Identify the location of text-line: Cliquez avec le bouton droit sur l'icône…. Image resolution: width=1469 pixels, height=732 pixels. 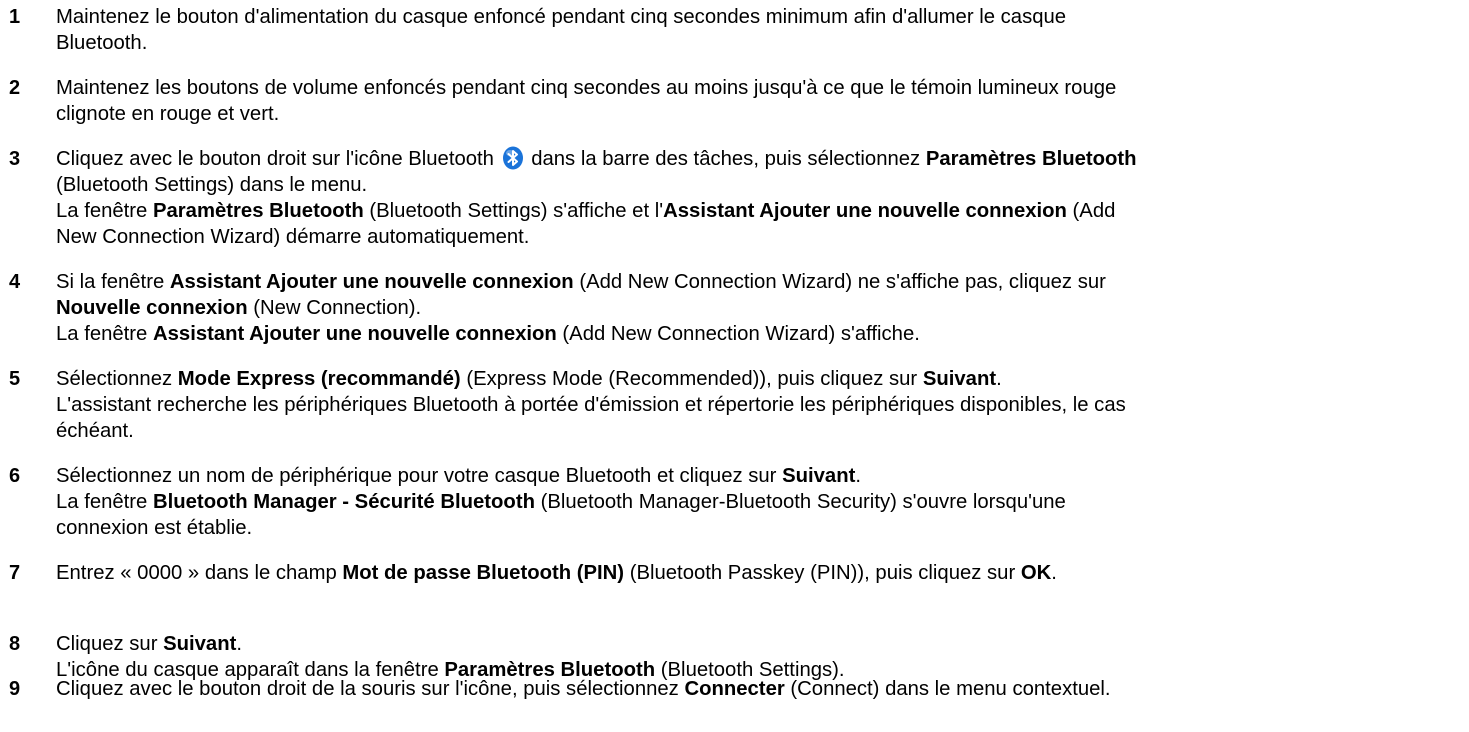
(758, 159).